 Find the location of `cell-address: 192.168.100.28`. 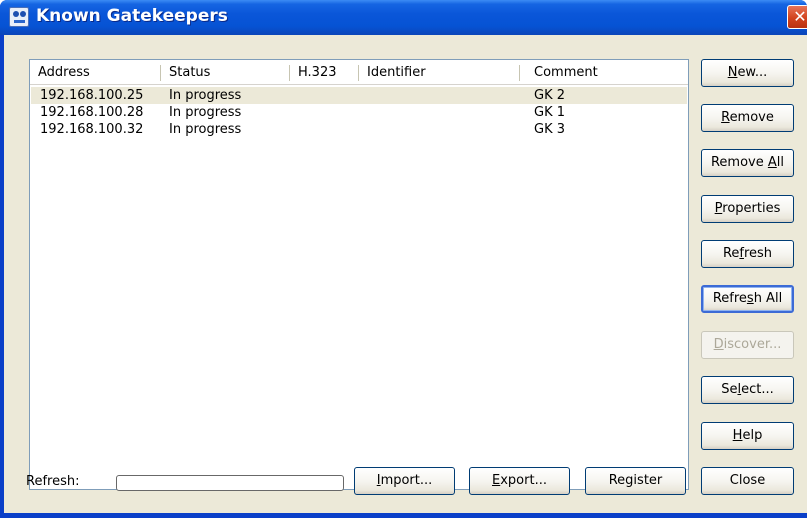

cell-address: 192.168.100.28 is located at coordinates (92, 112).